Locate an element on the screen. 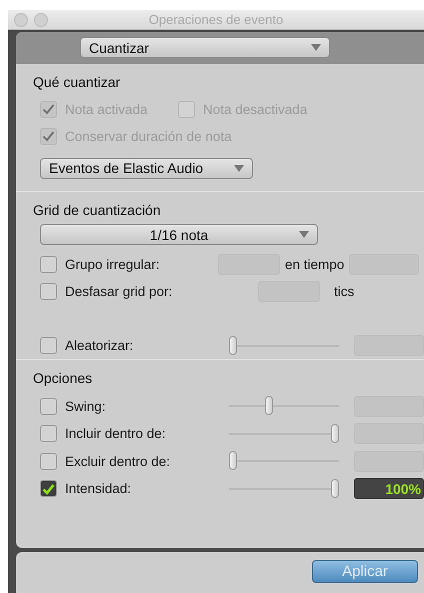  section-title: Opciones is located at coordinates (63, 379).